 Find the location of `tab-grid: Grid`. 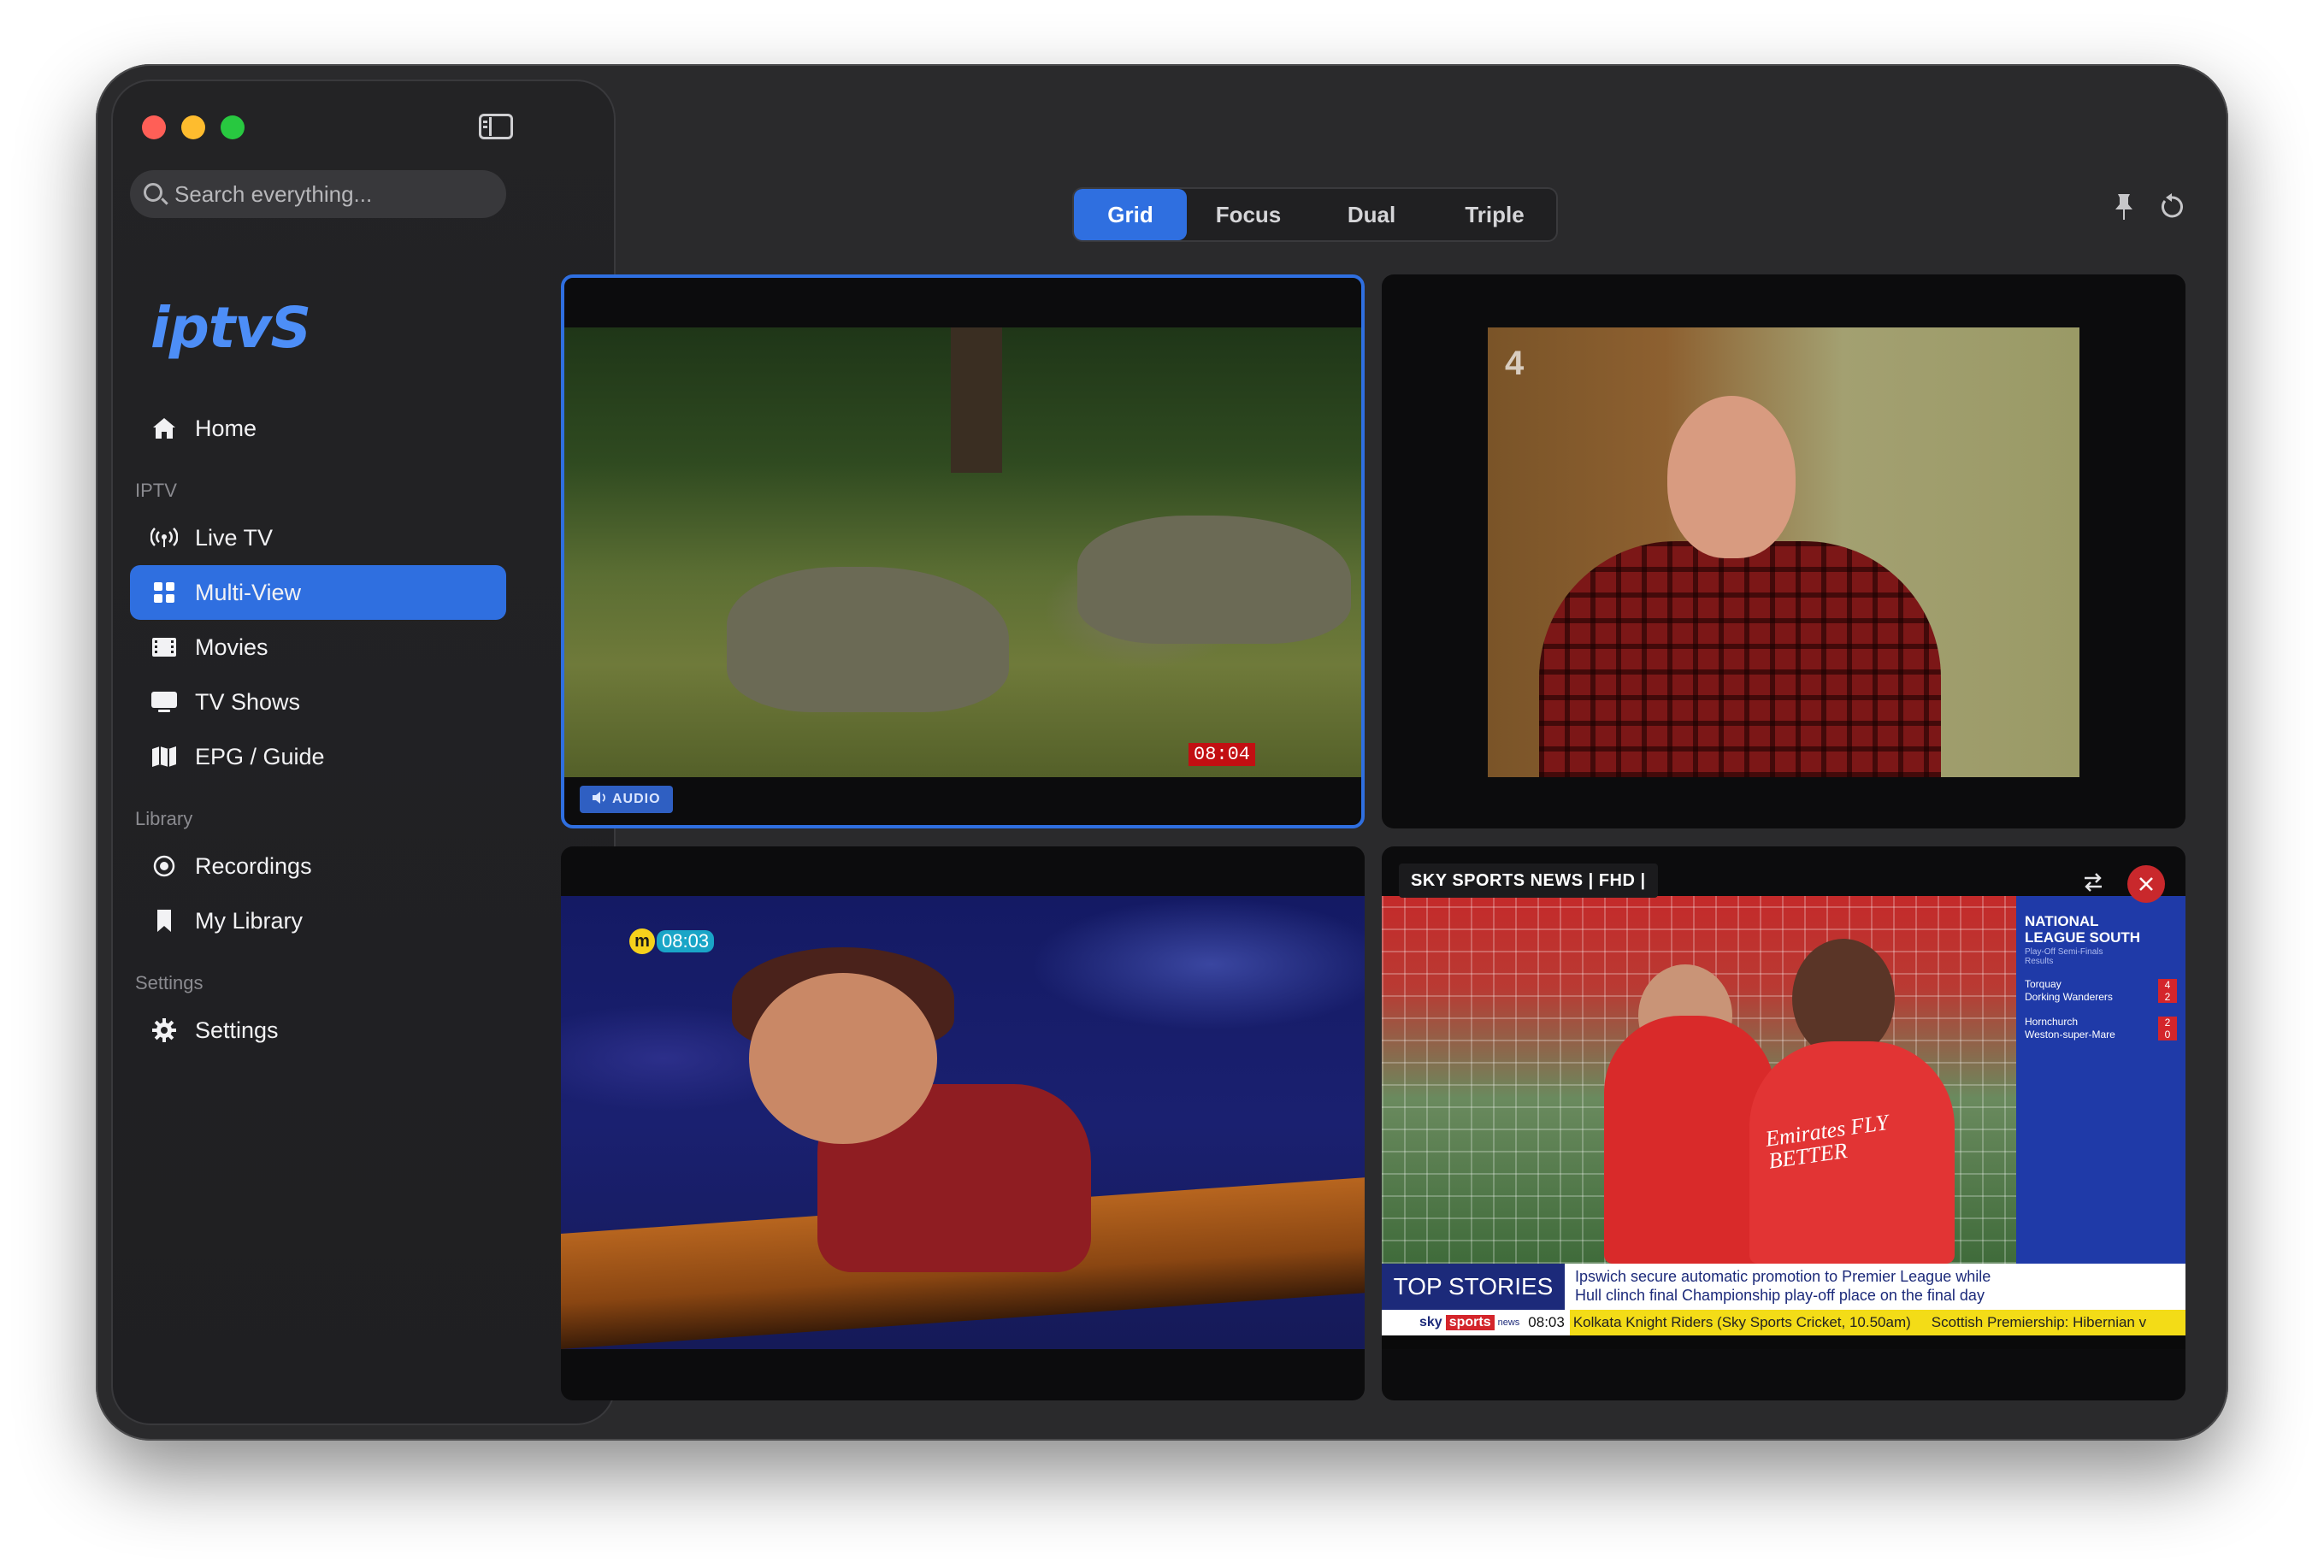

tab-grid: Grid is located at coordinates (1130, 214).